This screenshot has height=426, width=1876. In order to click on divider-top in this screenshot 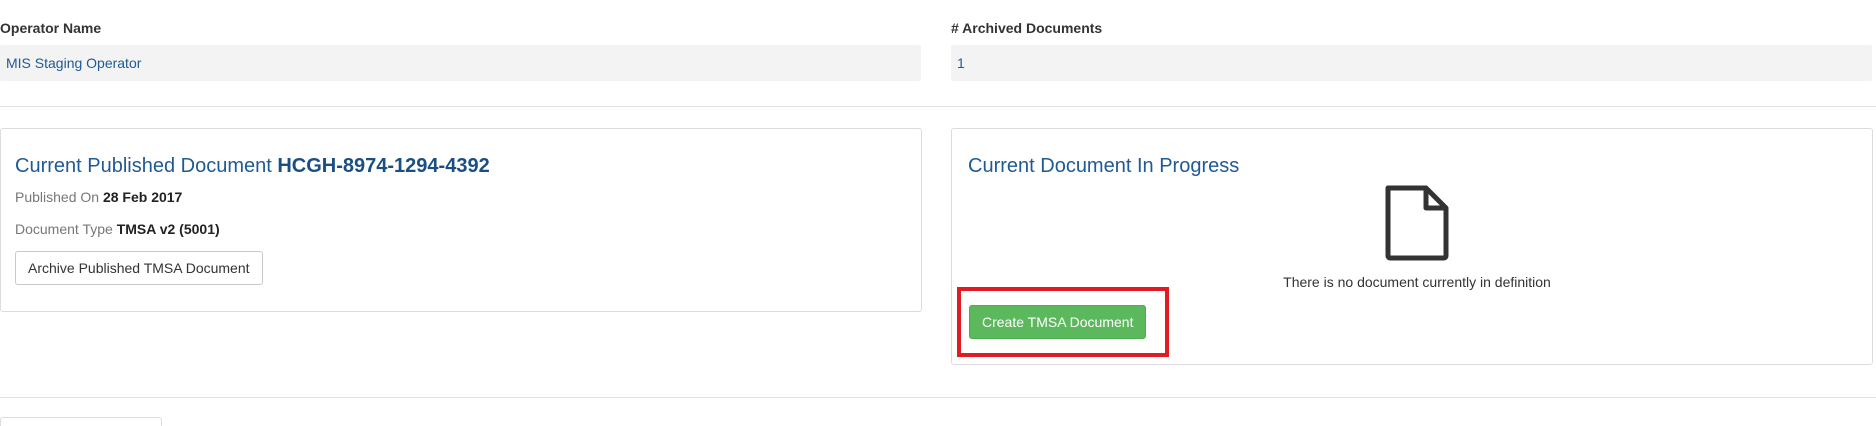, I will do `click(938, 106)`.